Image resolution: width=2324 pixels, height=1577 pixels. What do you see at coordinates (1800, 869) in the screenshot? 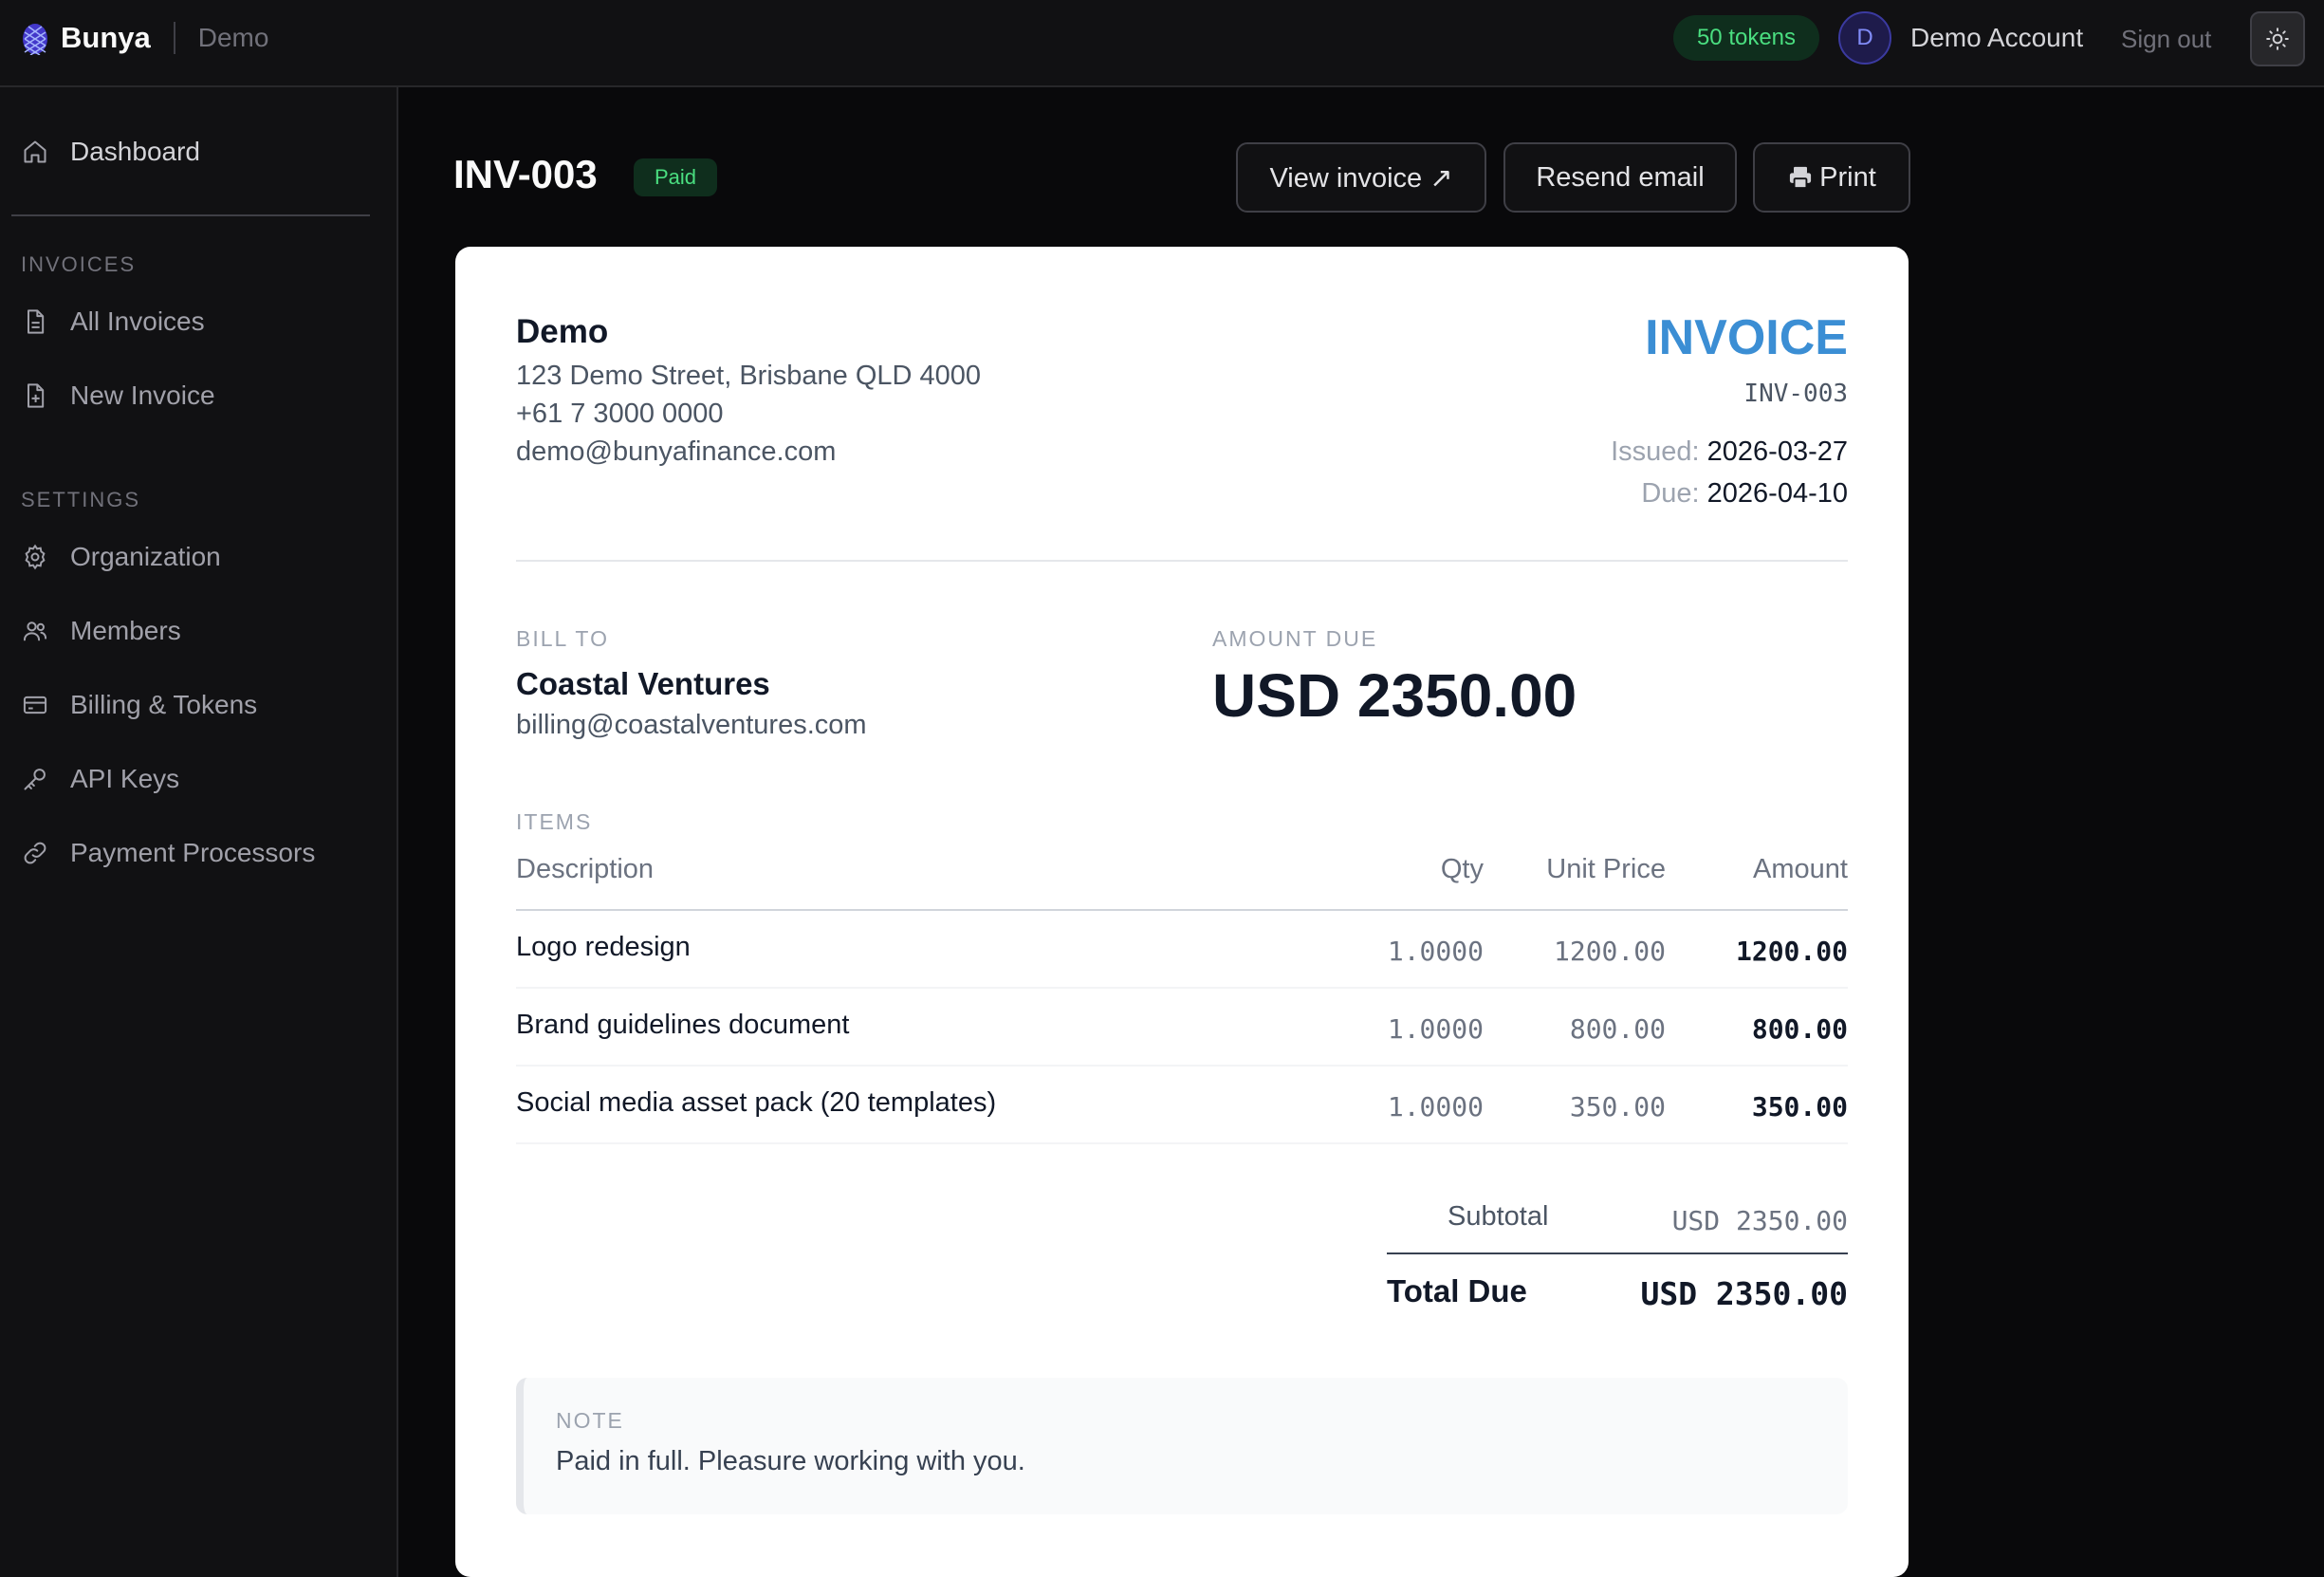
I see `column-header-amount: Amount` at bounding box center [1800, 869].